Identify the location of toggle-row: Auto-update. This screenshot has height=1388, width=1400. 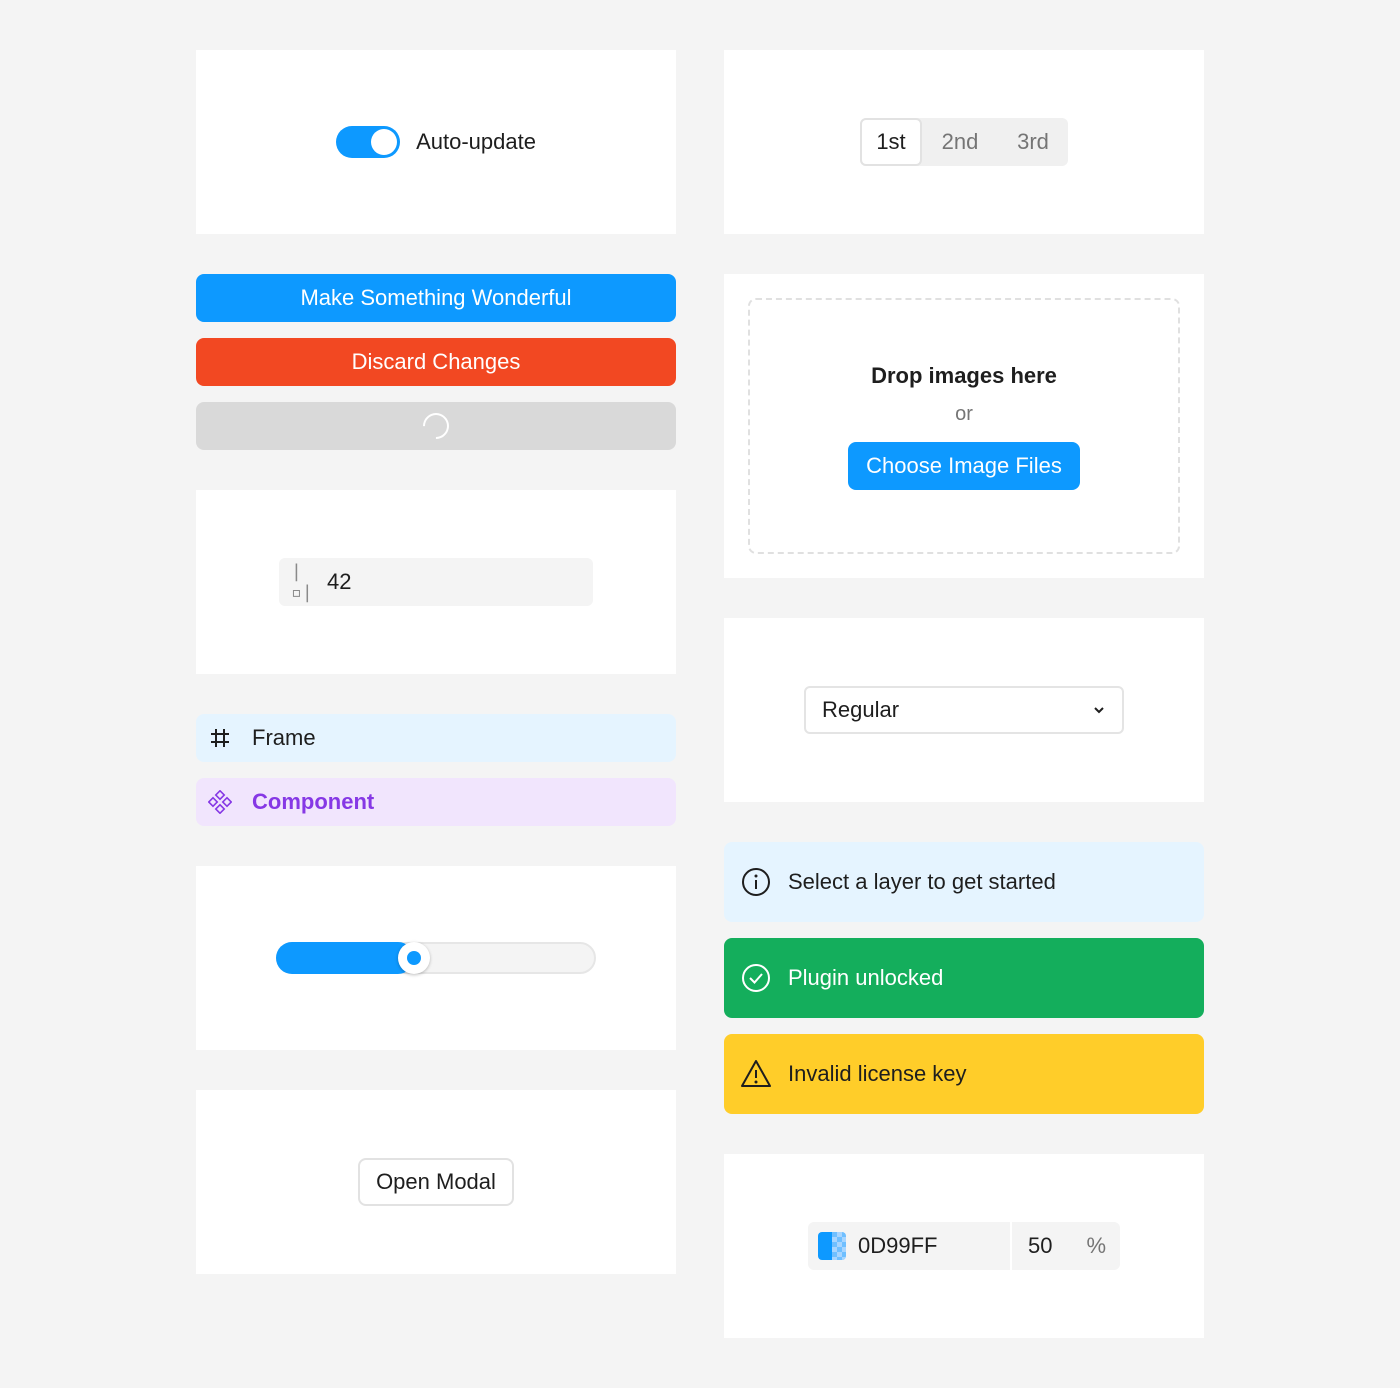
(436, 142).